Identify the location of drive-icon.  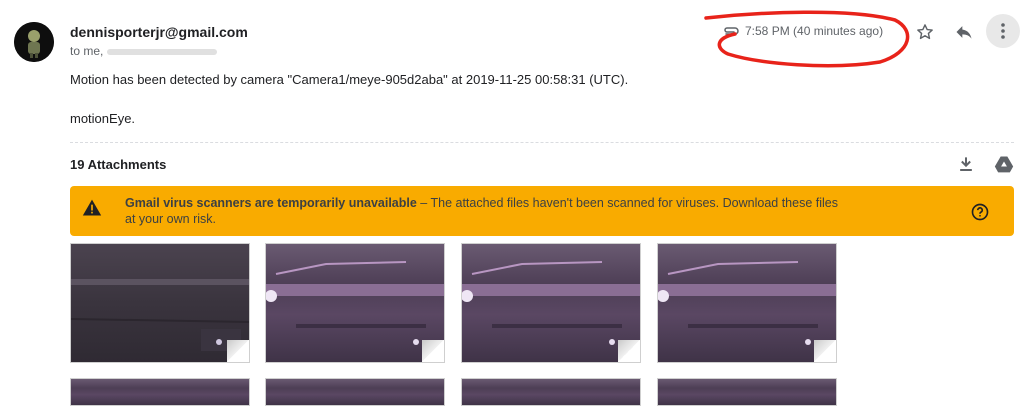
(1004, 164).